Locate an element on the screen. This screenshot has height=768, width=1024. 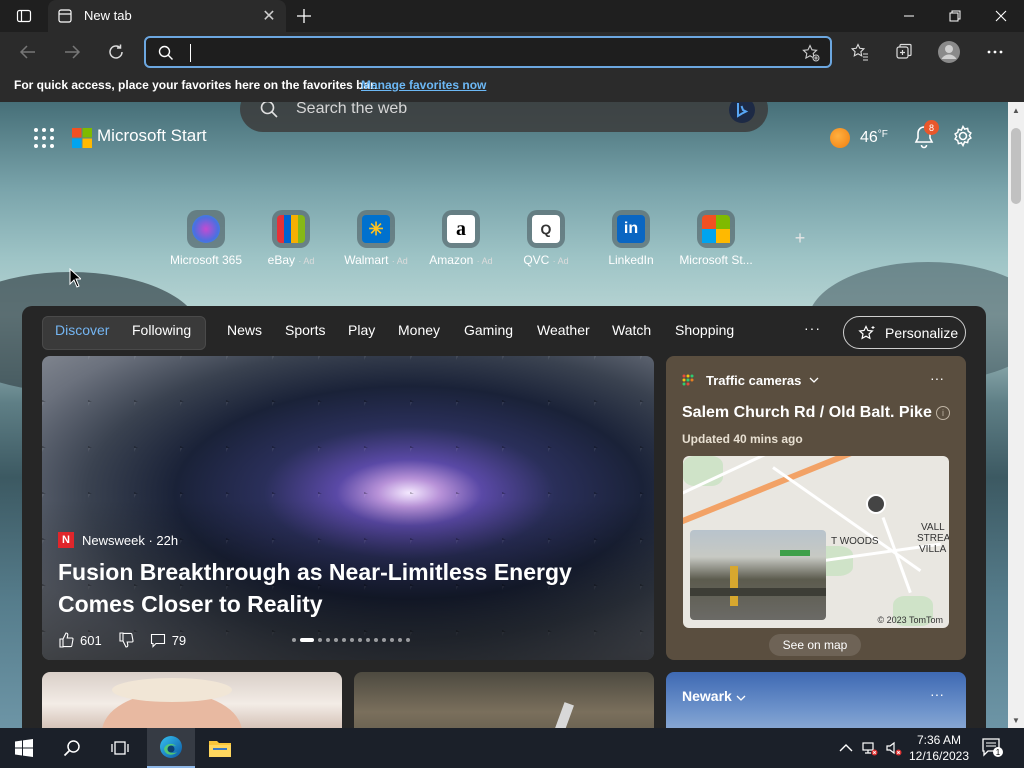
dislike-button is located at coordinates (126, 640).